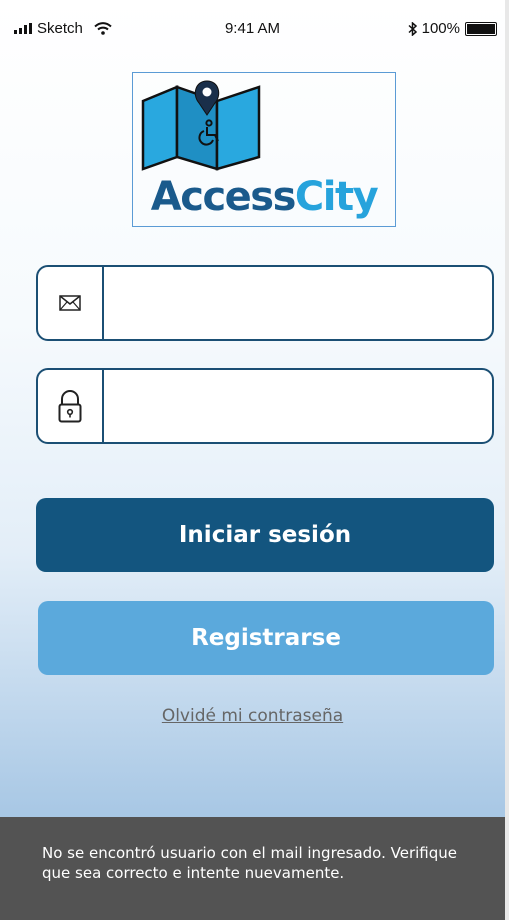 The image size is (509, 920). I want to click on password-field, so click(265, 406).